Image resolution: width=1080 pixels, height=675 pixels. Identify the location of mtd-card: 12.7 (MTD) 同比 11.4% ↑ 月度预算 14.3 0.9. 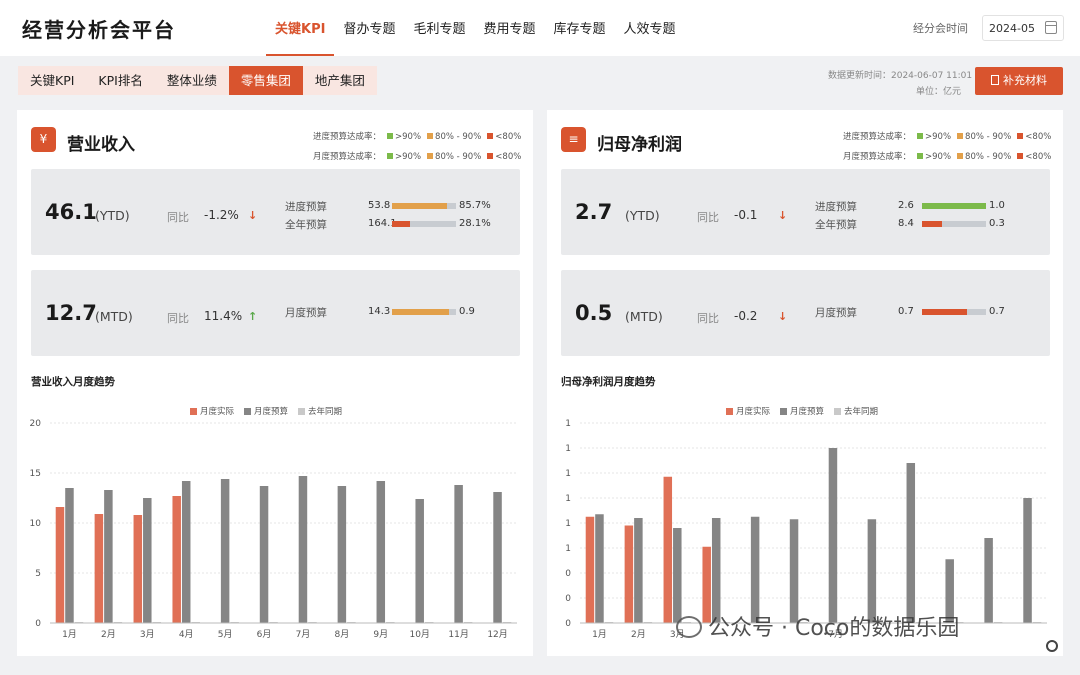
(275, 313).